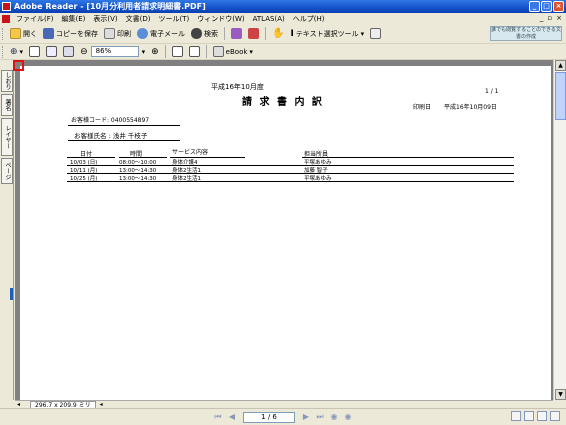 The width and height of the screenshot is (566, 425). I want to click on camera-icon, so click(376, 33).